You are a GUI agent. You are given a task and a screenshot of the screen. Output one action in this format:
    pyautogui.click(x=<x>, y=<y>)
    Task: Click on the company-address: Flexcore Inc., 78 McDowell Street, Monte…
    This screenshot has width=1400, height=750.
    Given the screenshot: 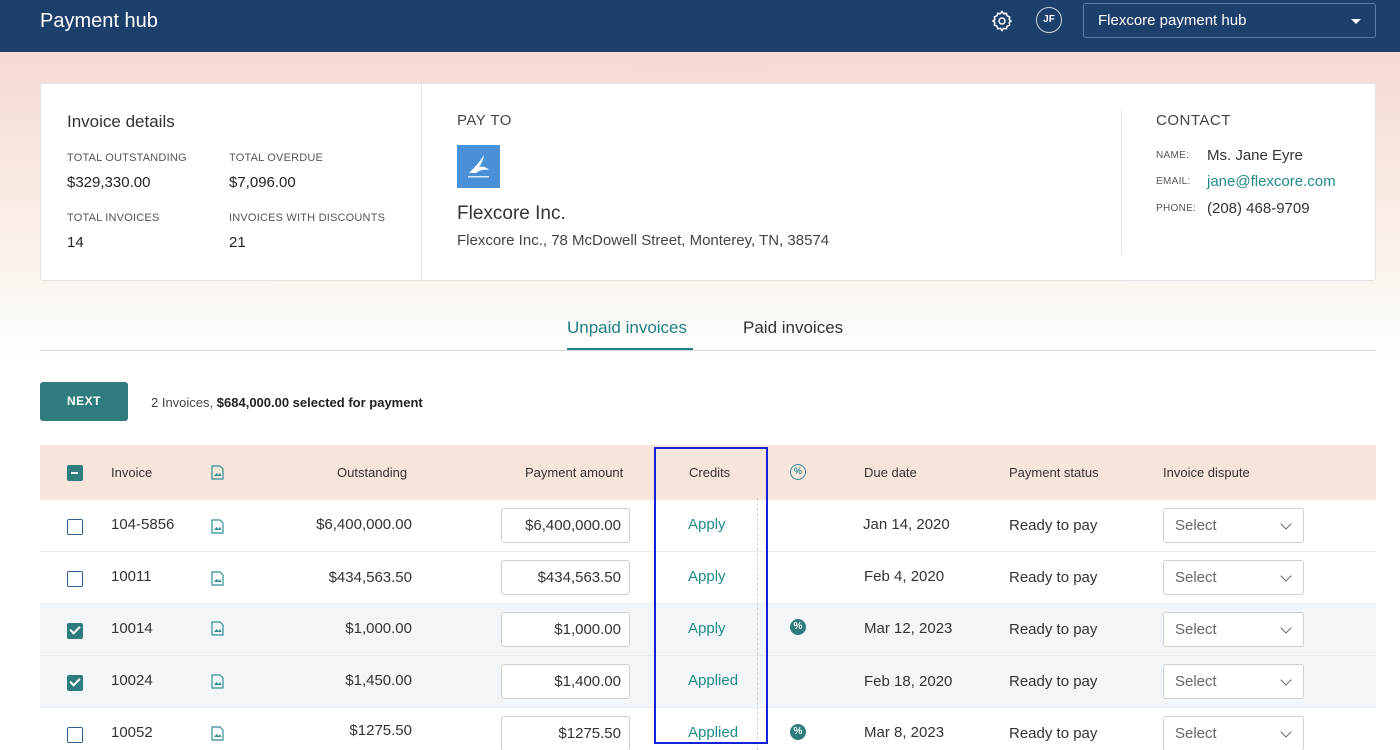 What is the action you would take?
    pyautogui.click(x=643, y=240)
    